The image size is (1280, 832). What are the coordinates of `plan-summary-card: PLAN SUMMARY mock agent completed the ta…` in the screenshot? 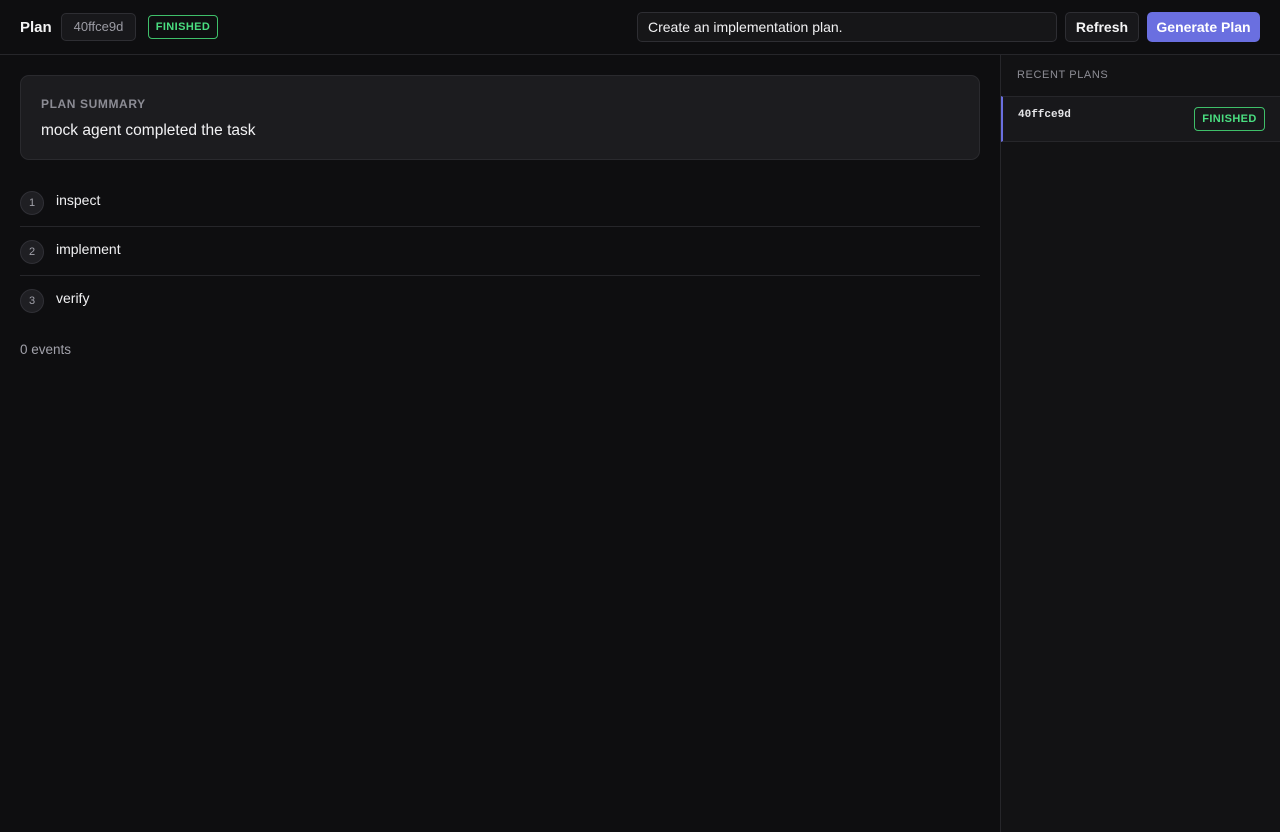 It's located at (500, 117).